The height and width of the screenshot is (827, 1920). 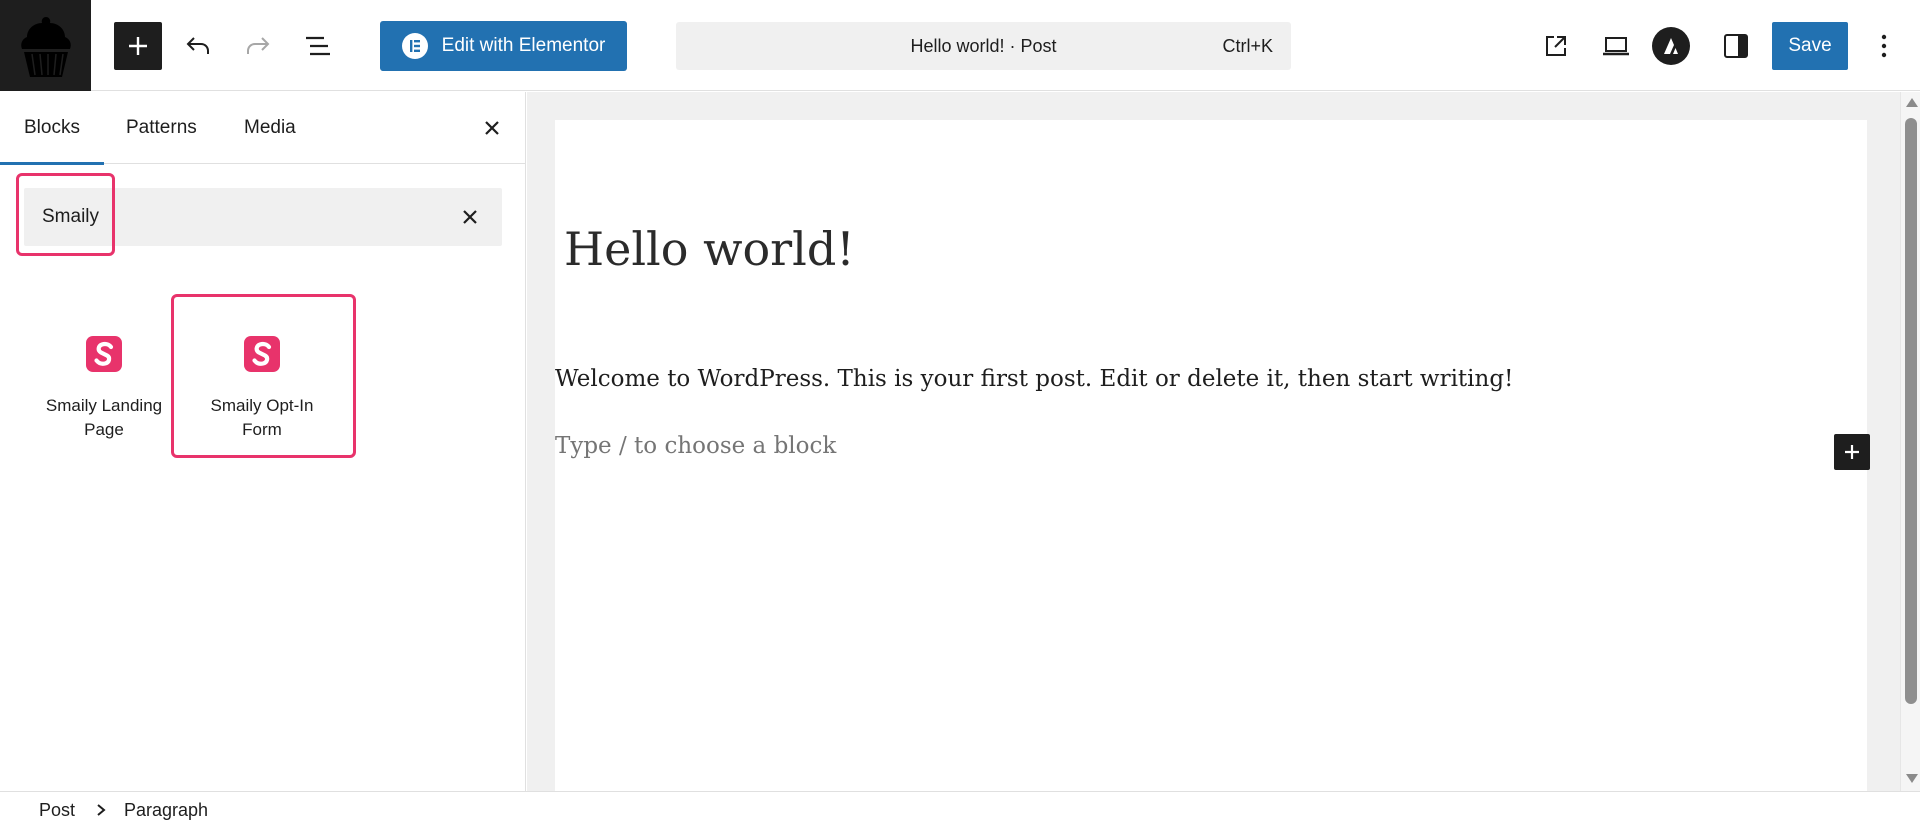 What do you see at coordinates (1912, 102) in the screenshot?
I see `scroll-up-arrow-icon` at bounding box center [1912, 102].